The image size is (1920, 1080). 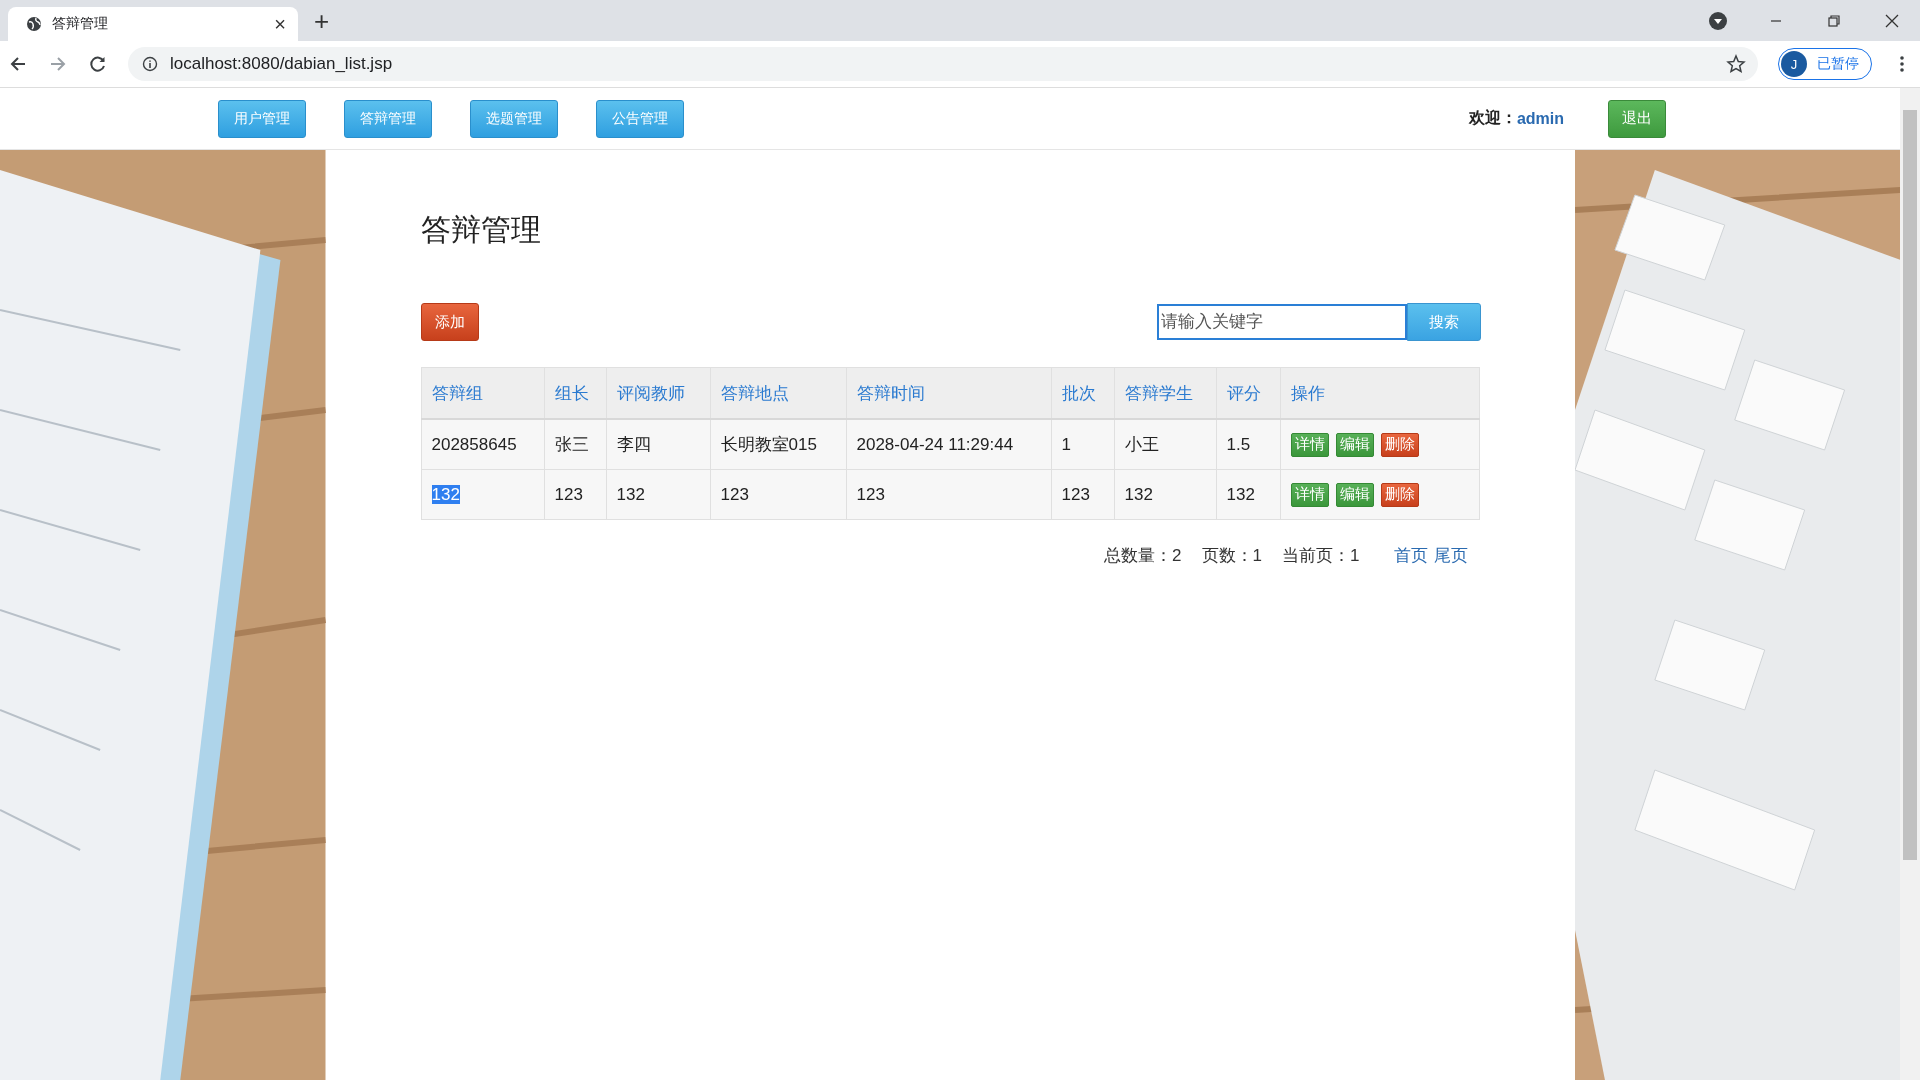 What do you see at coordinates (388, 118) in the screenshot?
I see `nav-button: 答辩管理` at bounding box center [388, 118].